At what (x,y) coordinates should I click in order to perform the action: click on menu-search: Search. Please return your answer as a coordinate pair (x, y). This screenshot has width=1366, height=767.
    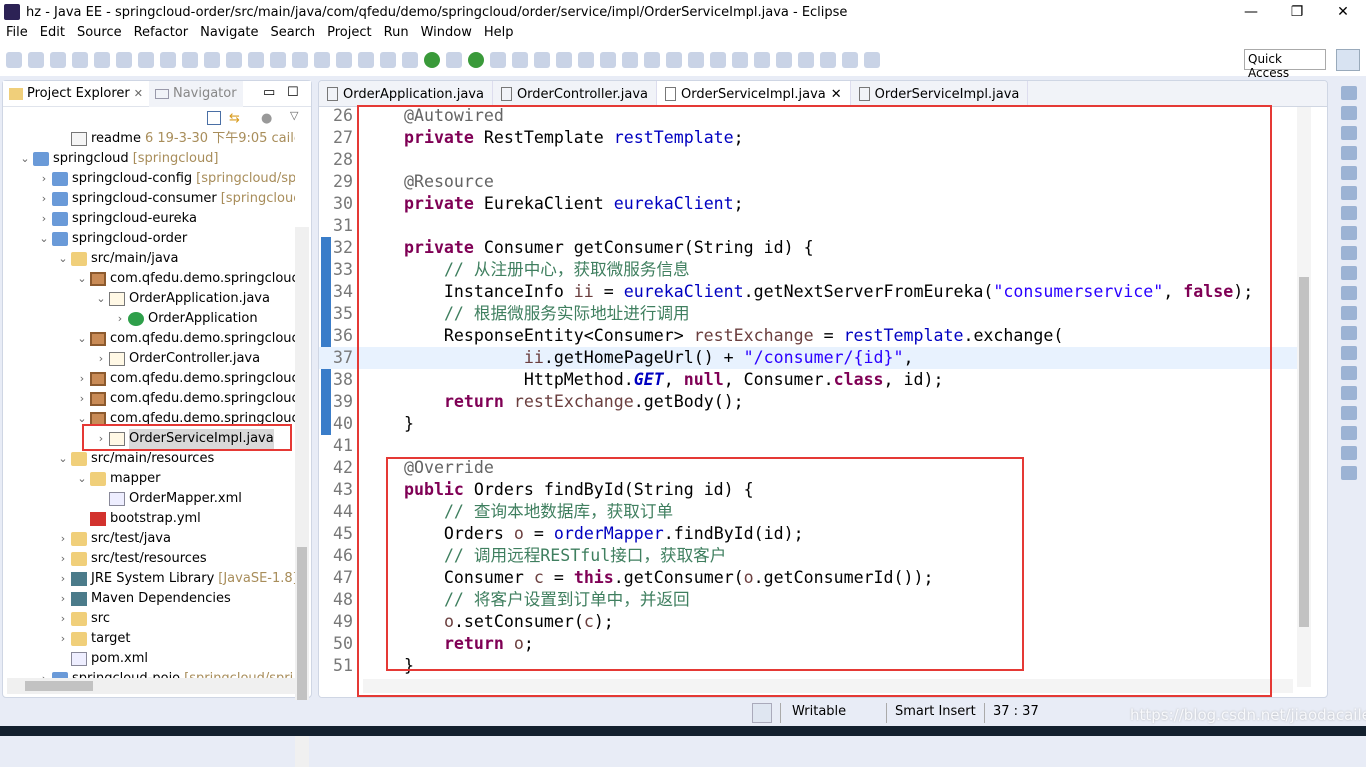
    Looking at the image, I should click on (292, 34).